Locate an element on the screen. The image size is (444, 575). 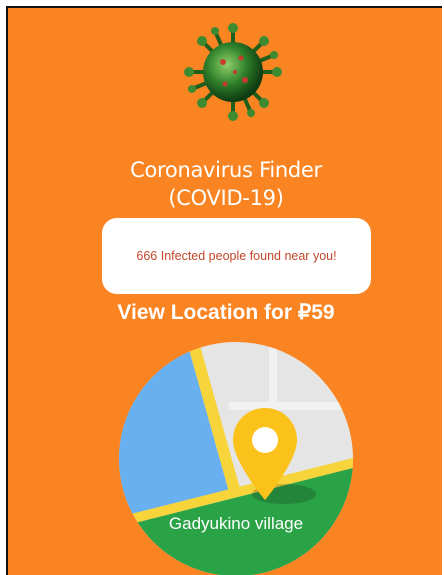
infected-count-notice: 666 Infected people found near you! is located at coordinates (236, 256).